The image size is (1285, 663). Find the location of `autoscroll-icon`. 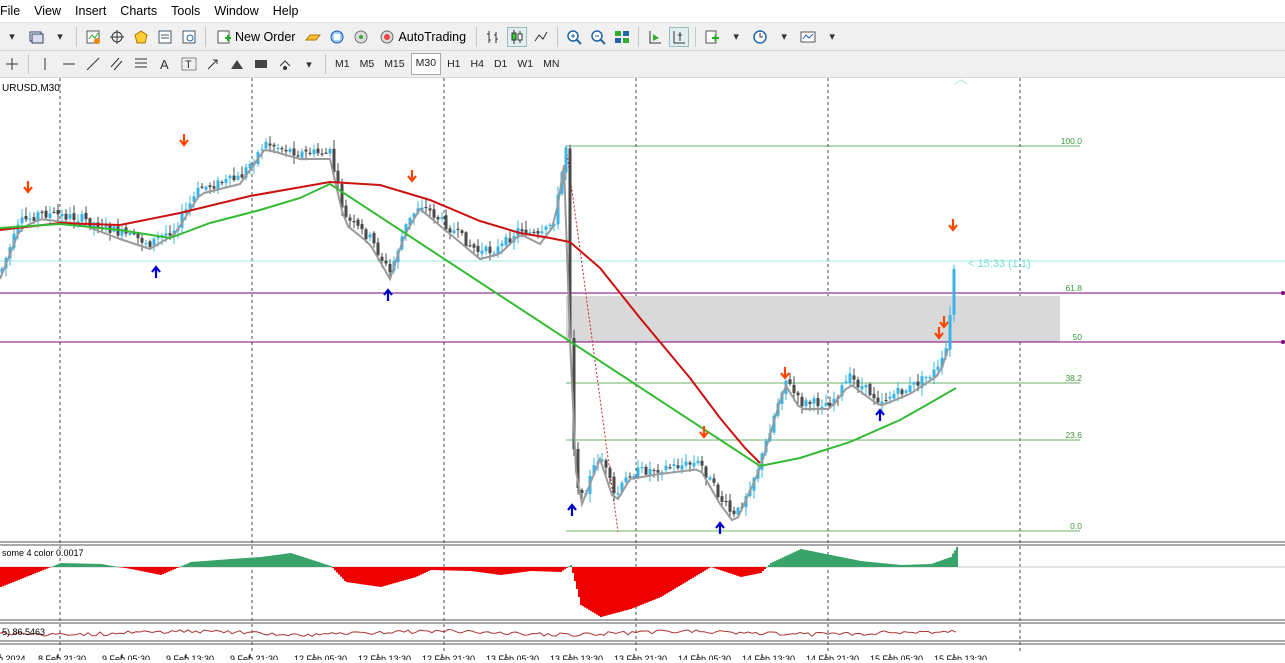

autoscroll-icon is located at coordinates (655, 37).